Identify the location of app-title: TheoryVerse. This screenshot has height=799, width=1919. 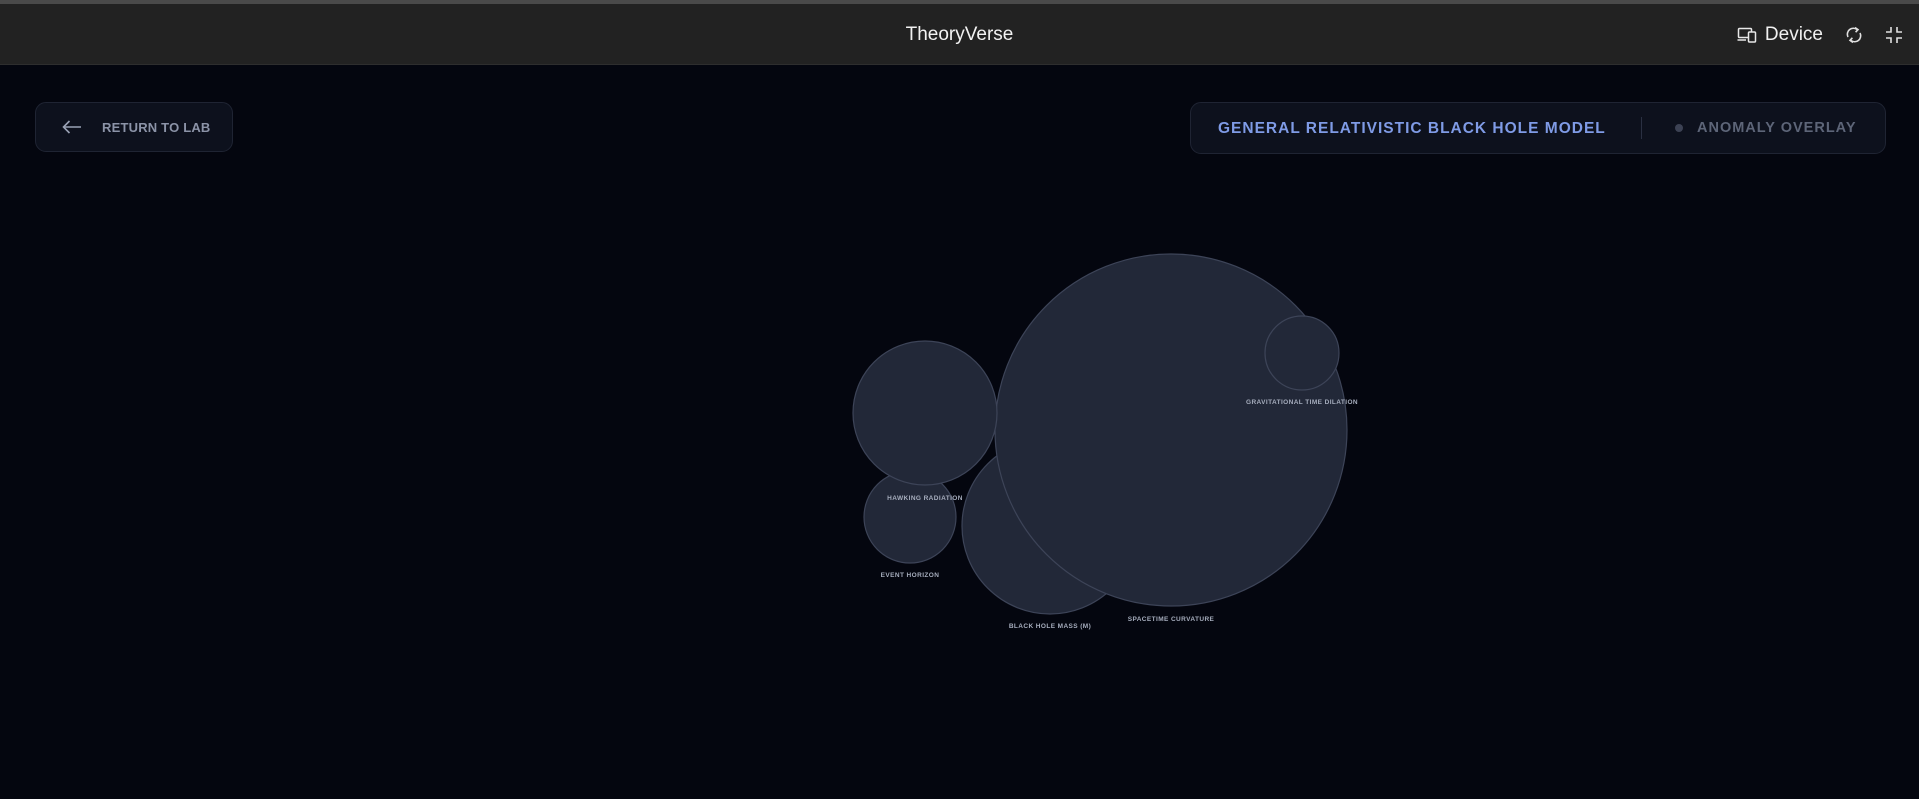
(959, 34).